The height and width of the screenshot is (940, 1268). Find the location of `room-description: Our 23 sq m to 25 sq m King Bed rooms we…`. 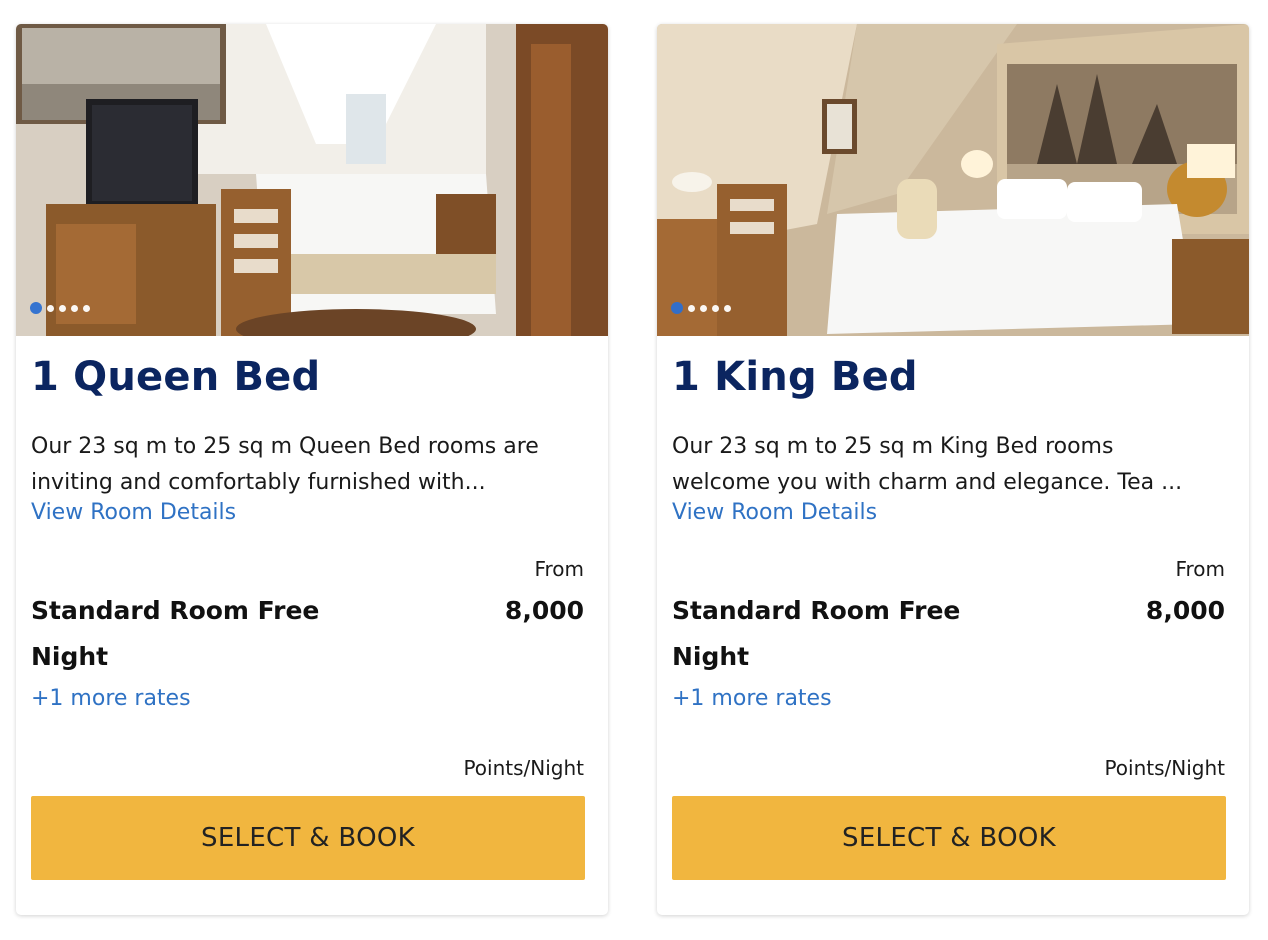

room-description: Our 23 sq m to 25 sq m King Bed rooms we… is located at coordinates (957, 465).